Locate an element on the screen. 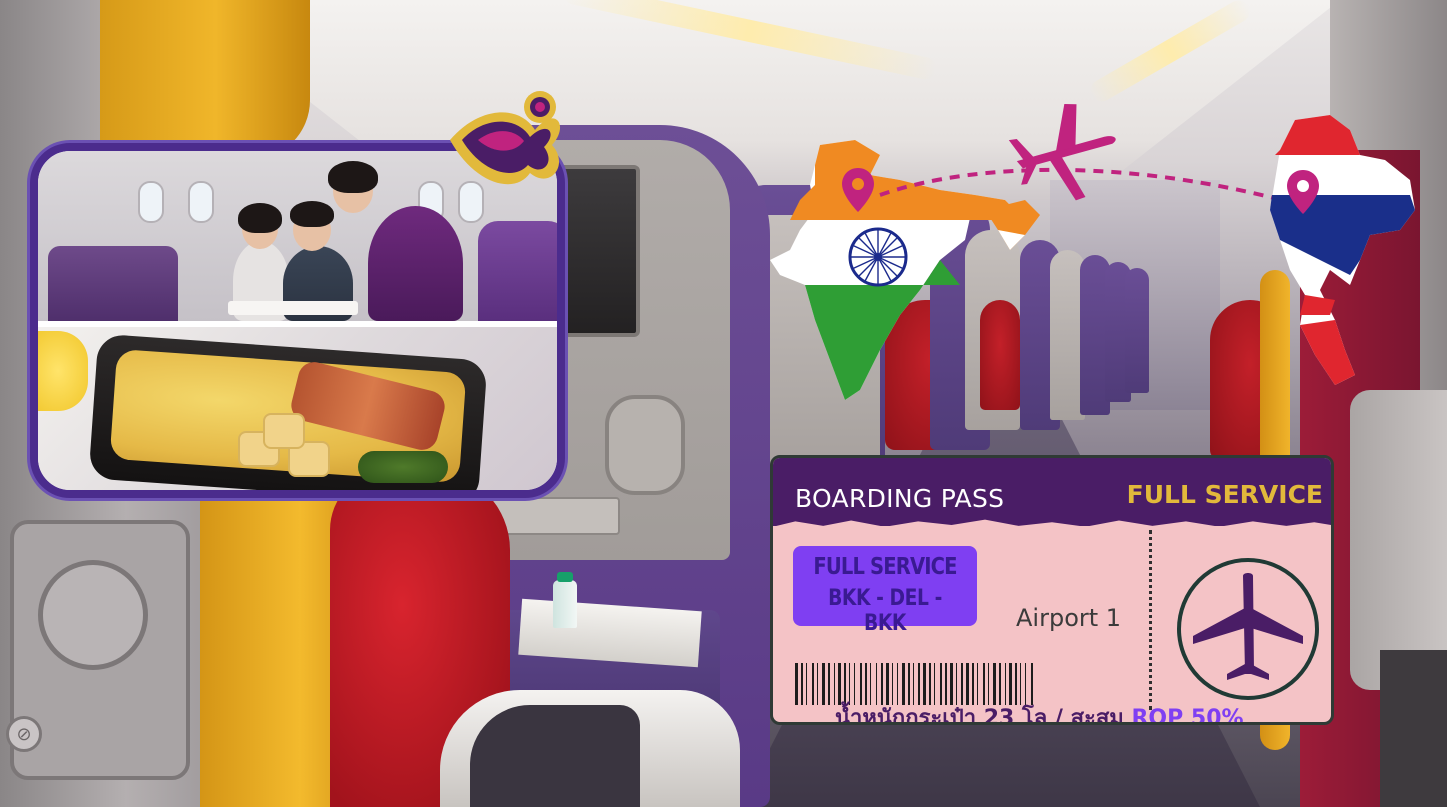 This screenshot has height=807, width=1447. badge-service: FULL SERVICE is located at coordinates (885, 567).